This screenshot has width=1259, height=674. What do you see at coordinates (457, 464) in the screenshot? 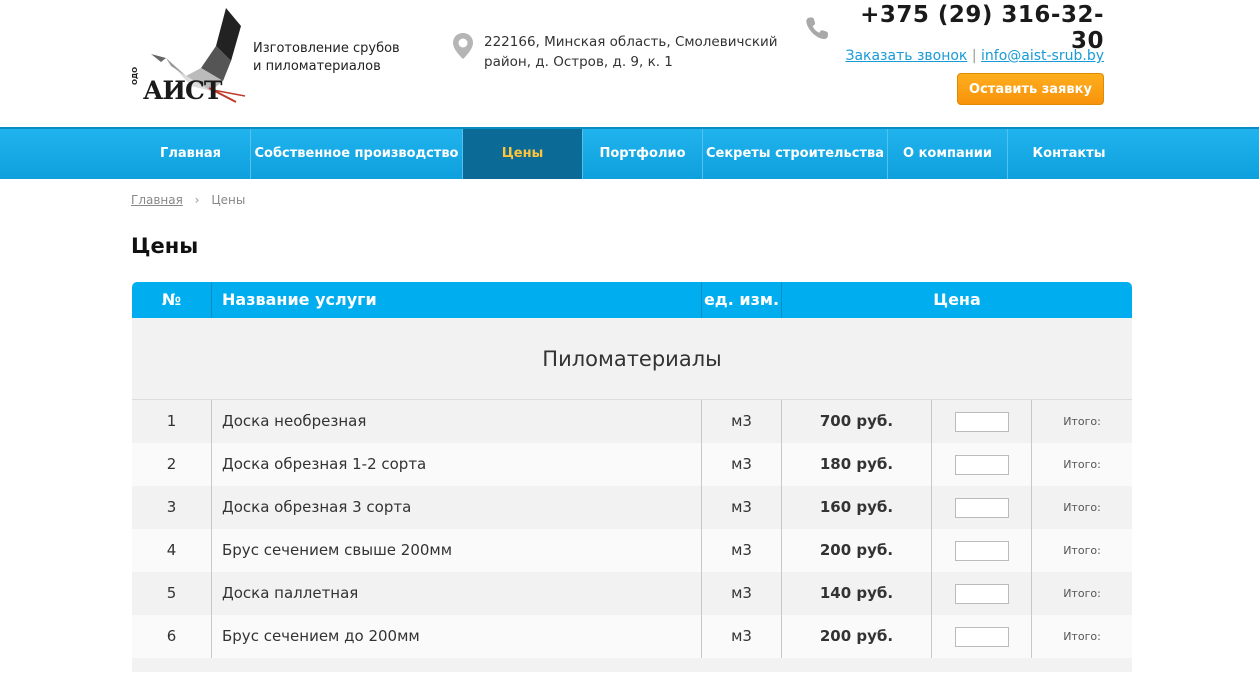
I see `row-name: Доска обрезная 1-2 сорта` at bounding box center [457, 464].